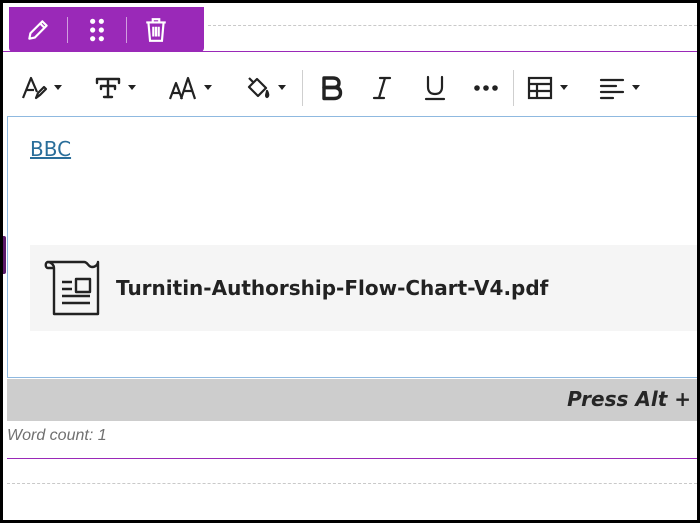 The width and height of the screenshot is (700, 523). Describe the element at coordinates (72, 288) in the screenshot. I see `document-icon` at that location.